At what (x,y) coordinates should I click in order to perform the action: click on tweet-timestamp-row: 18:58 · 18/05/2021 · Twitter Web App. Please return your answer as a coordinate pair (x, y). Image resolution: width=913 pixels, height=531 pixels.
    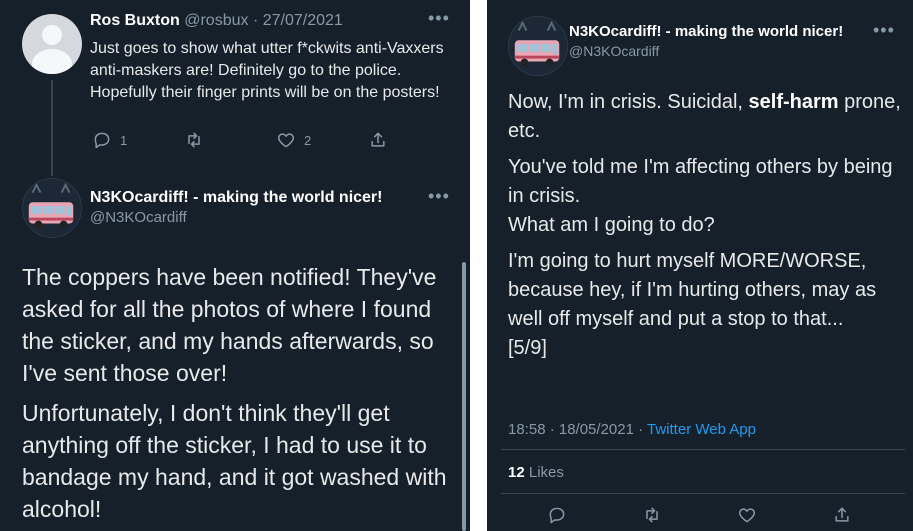
    Looking at the image, I should click on (632, 429).